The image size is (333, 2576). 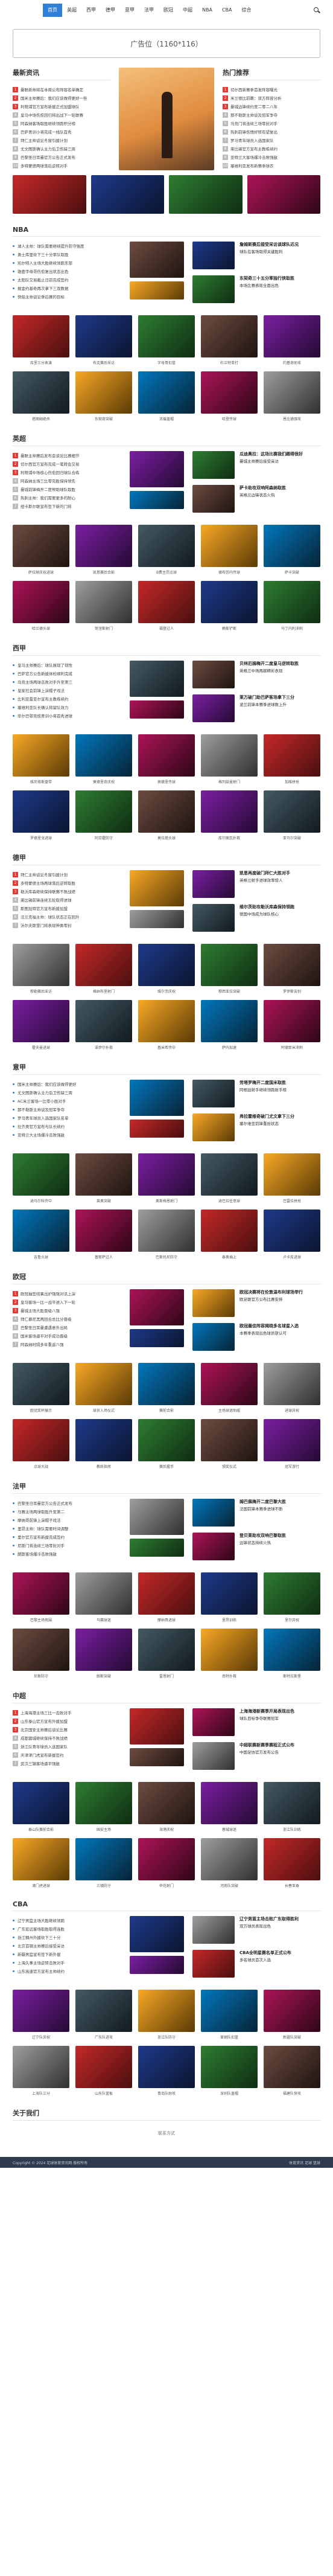 I want to click on list-item: 湖人主帅：球队需要继续提升防守强度, so click(x=67, y=246).